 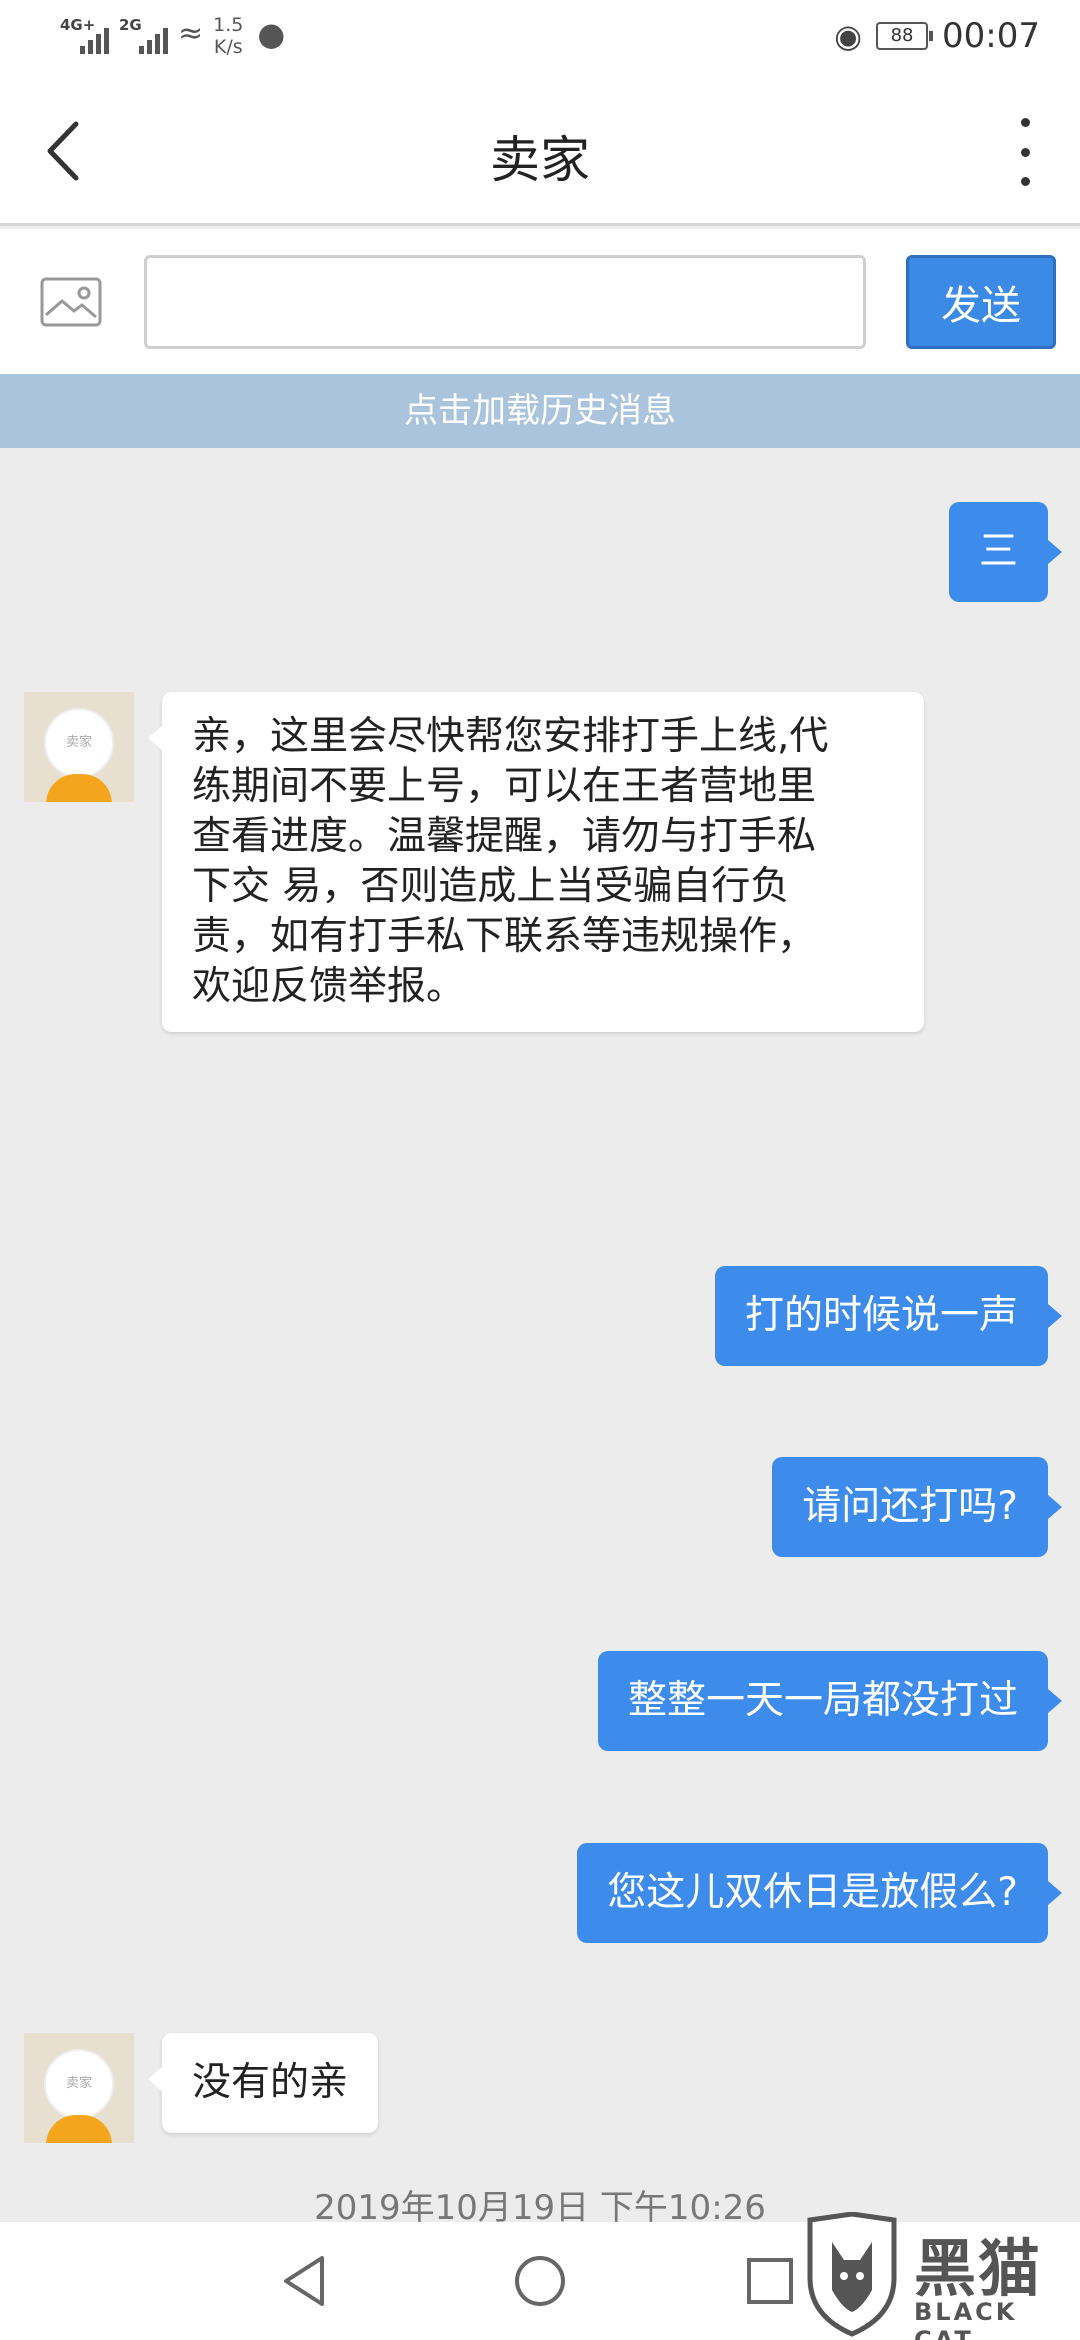 What do you see at coordinates (905, 36) in the screenshot?
I see `battery-icon: 88` at bounding box center [905, 36].